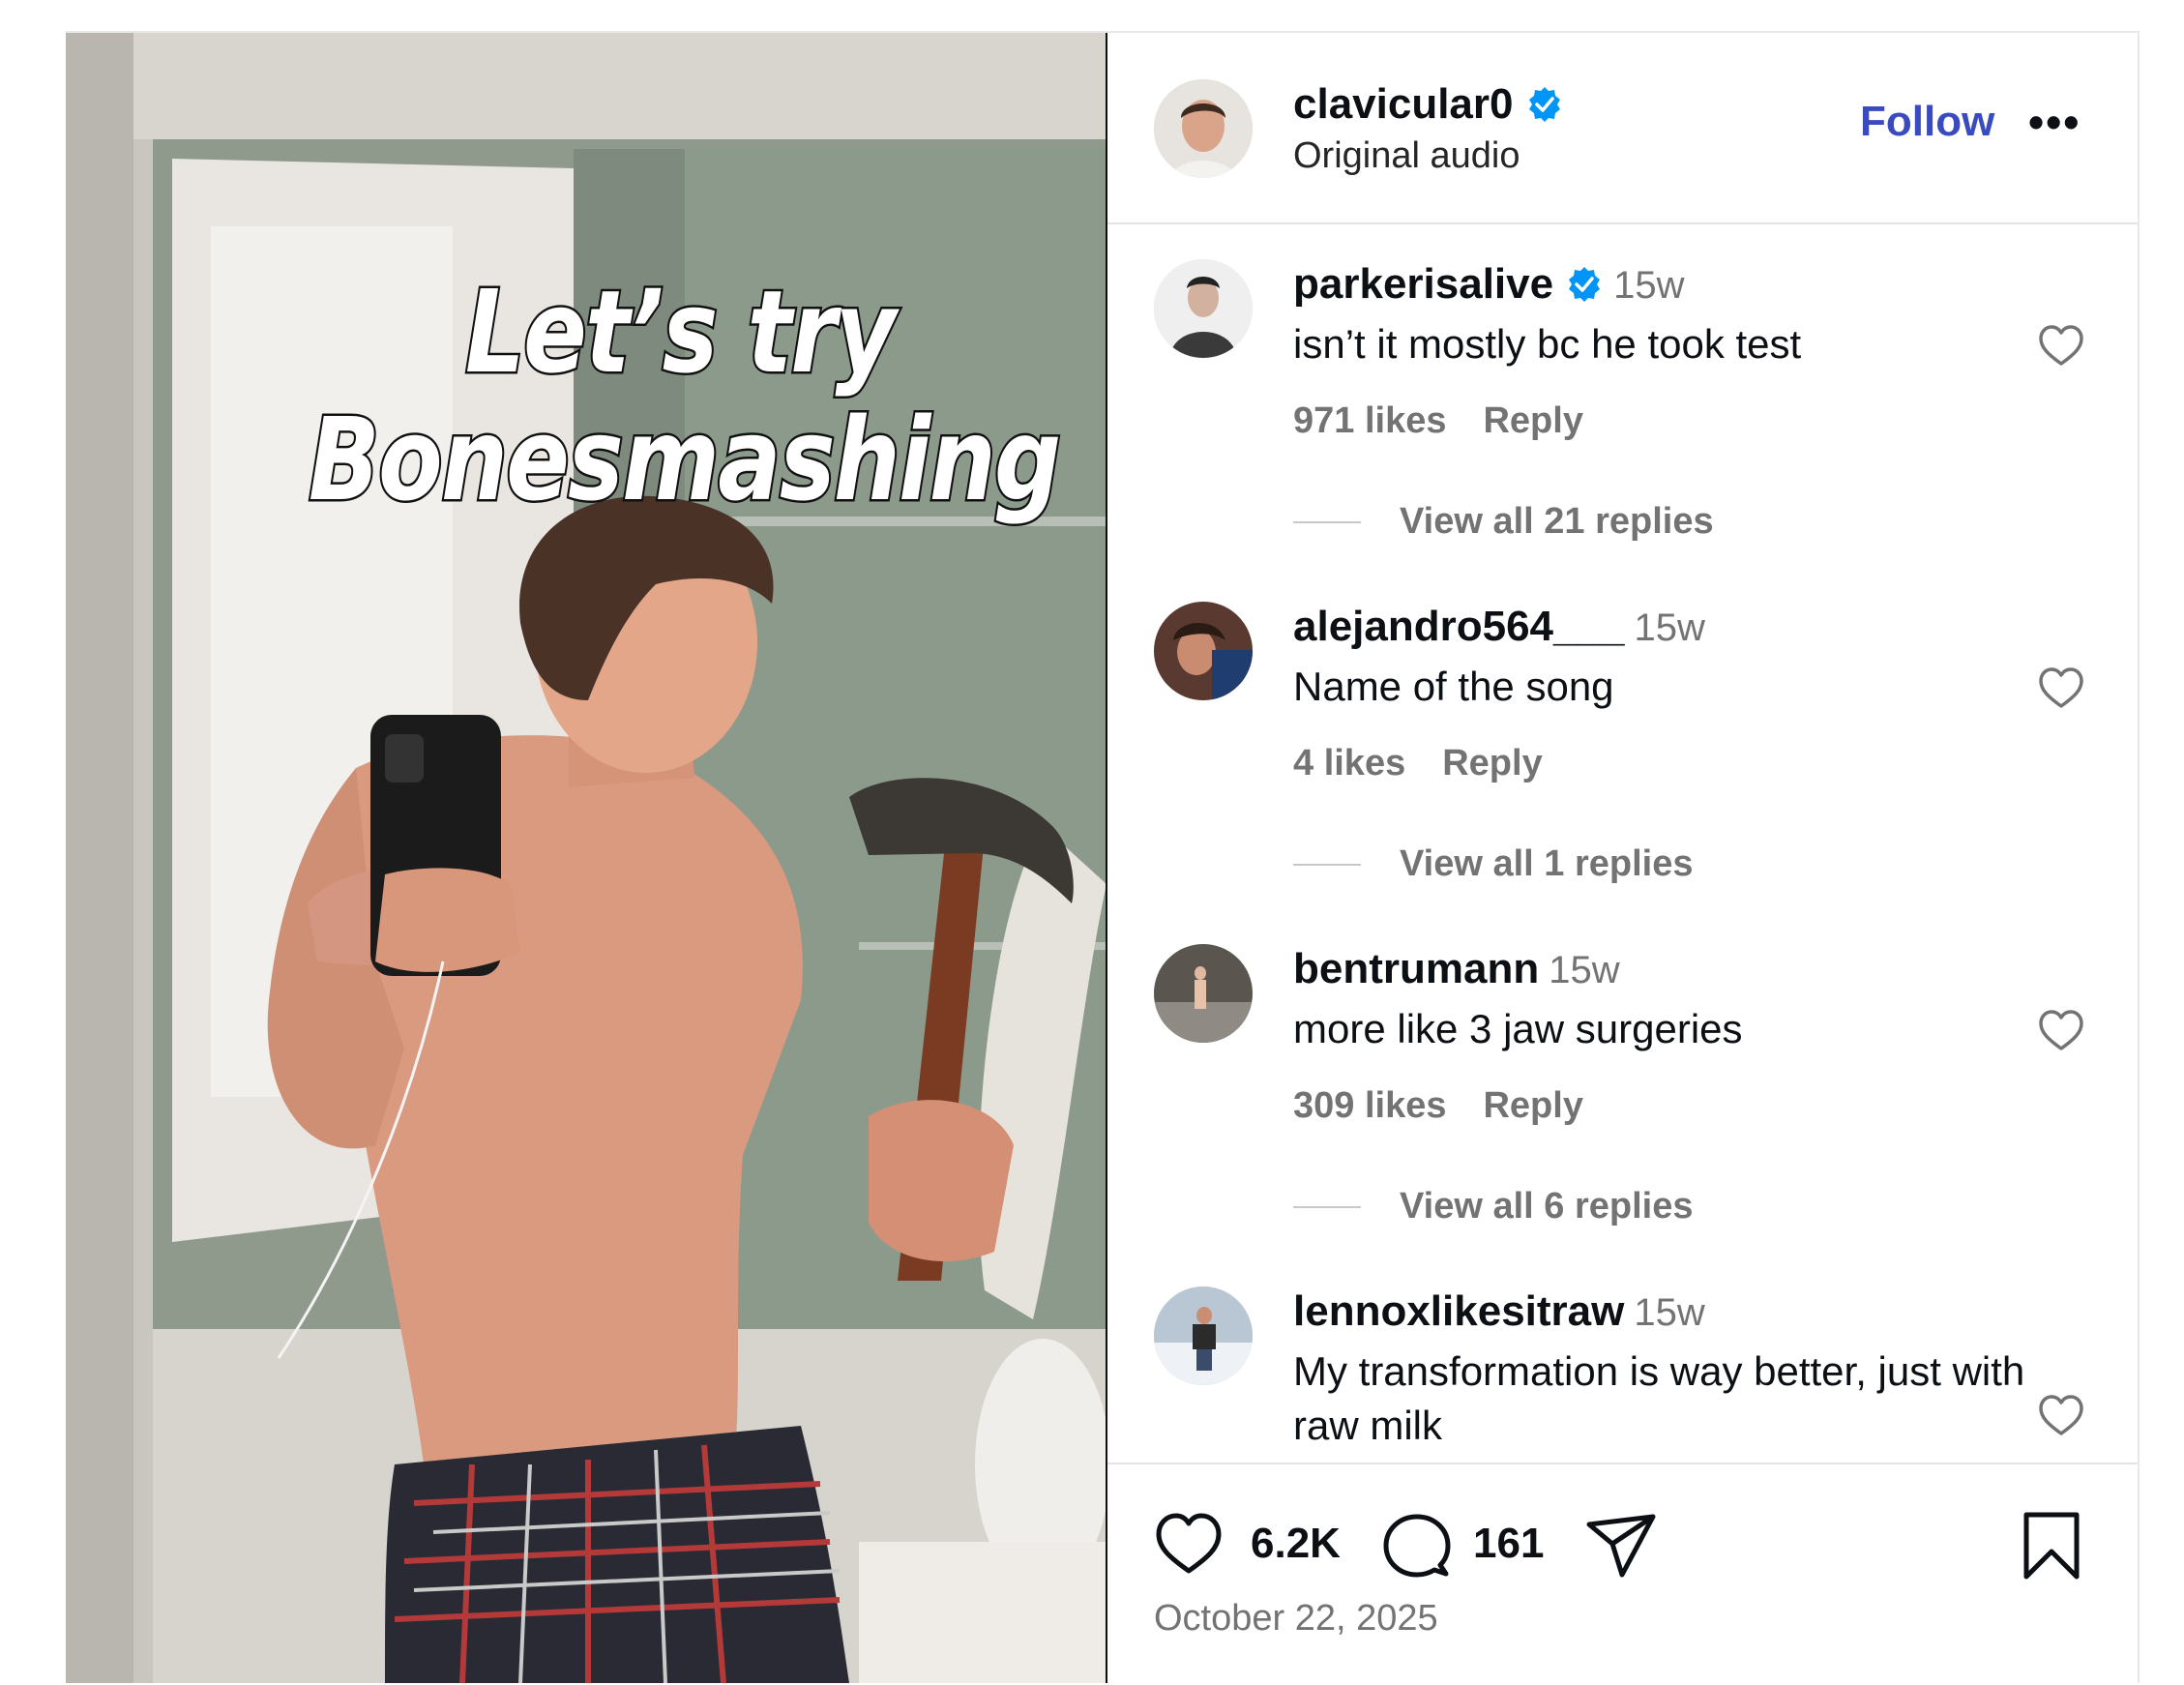 The width and height of the screenshot is (2184, 1685). I want to click on post-date: October 22, 2025, so click(1296, 1618).